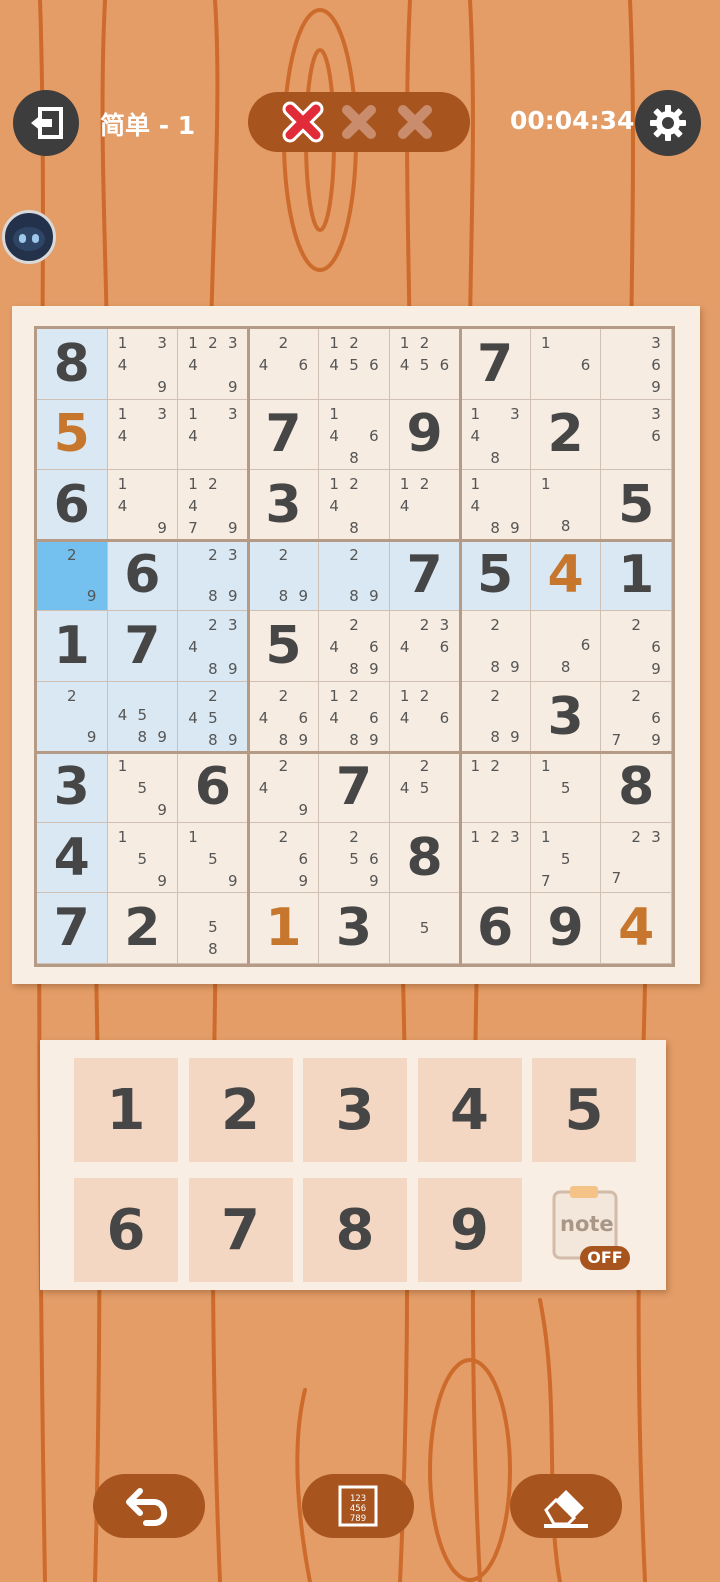  Describe the element at coordinates (425, 787) in the screenshot. I see `sudoku-cell: 245` at that location.